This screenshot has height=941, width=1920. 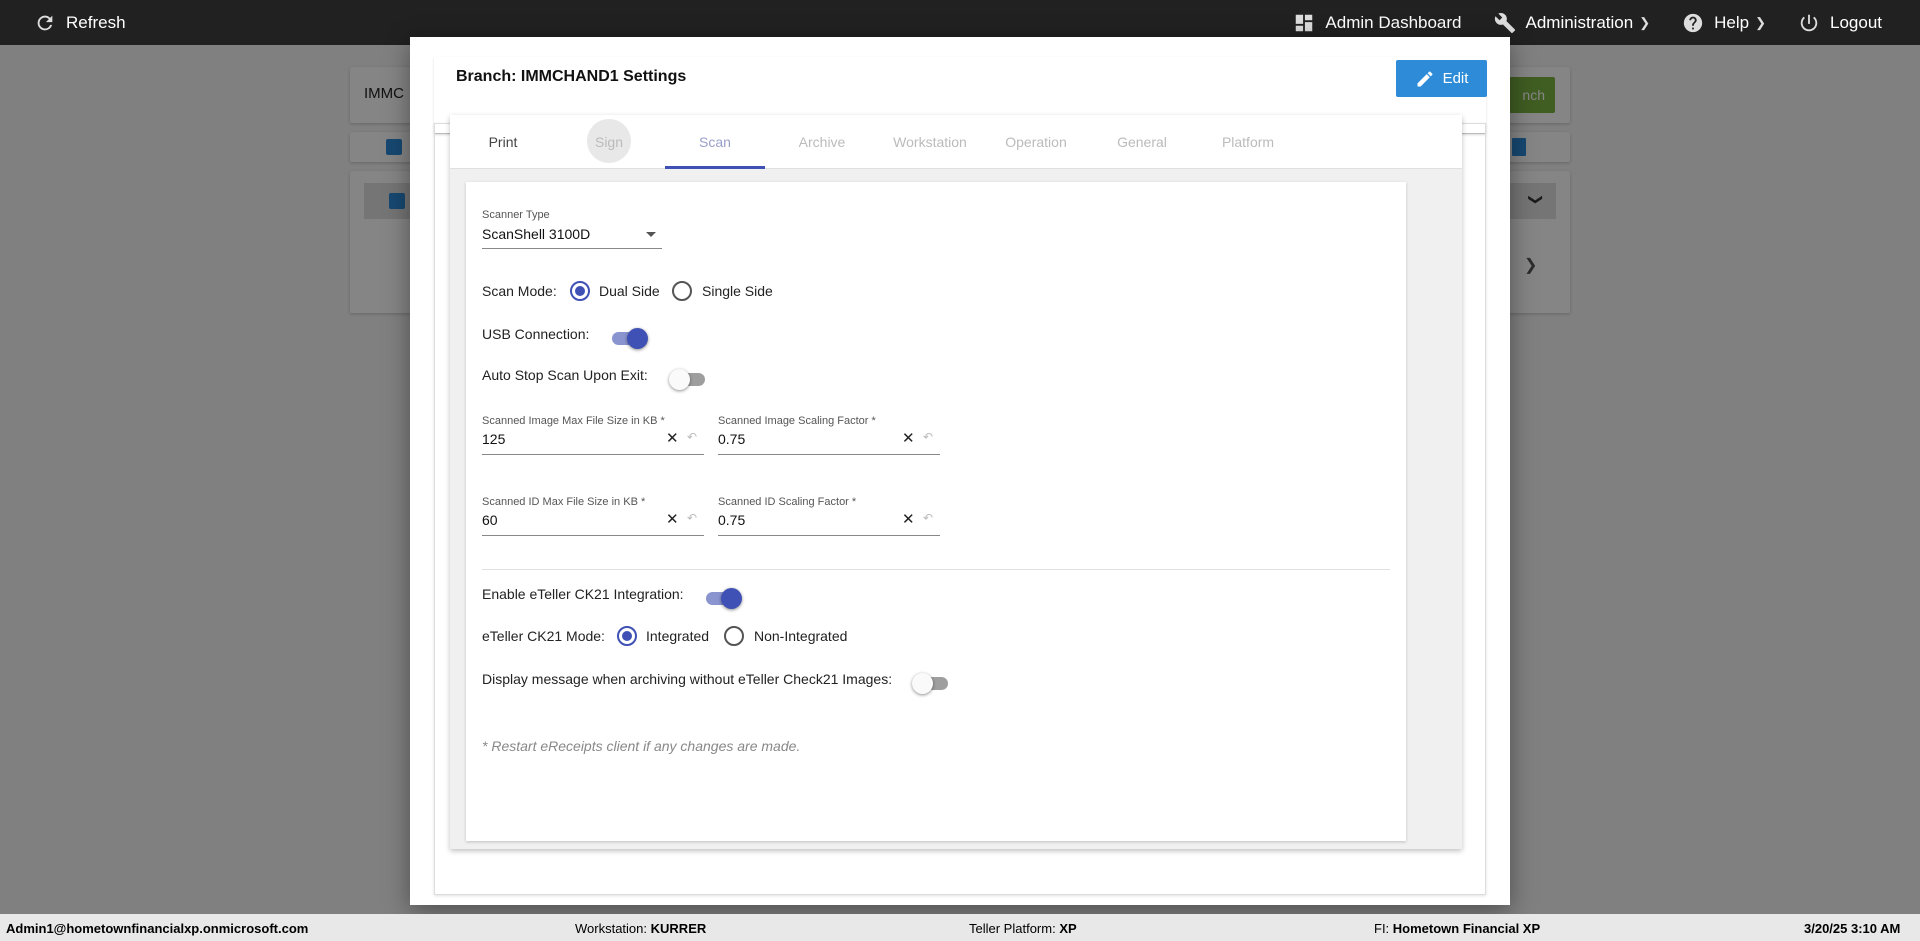 What do you see at coordinates (688, 379) in the screenshot?
I see `auto-stop-toggle` at bounding box center [688, 379].